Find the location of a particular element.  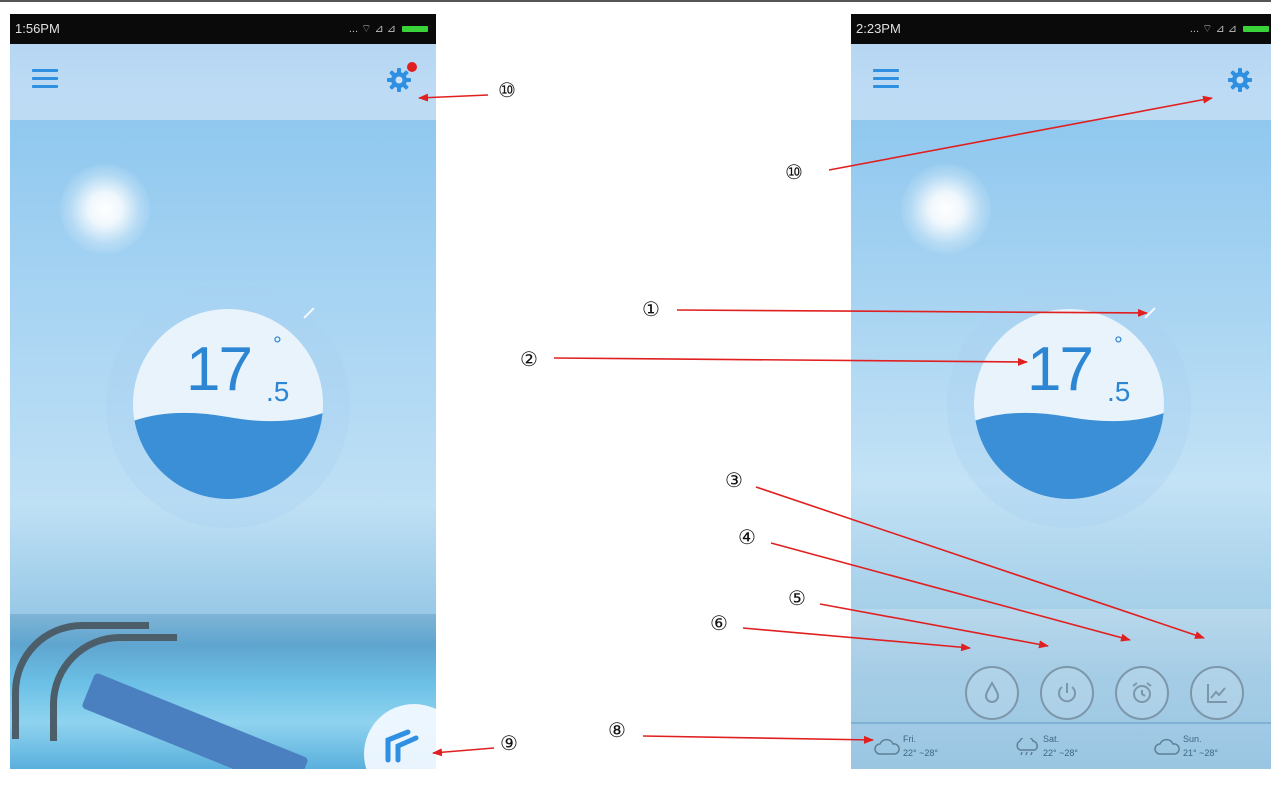

weather-divider is located at coordinates (1061, 723).